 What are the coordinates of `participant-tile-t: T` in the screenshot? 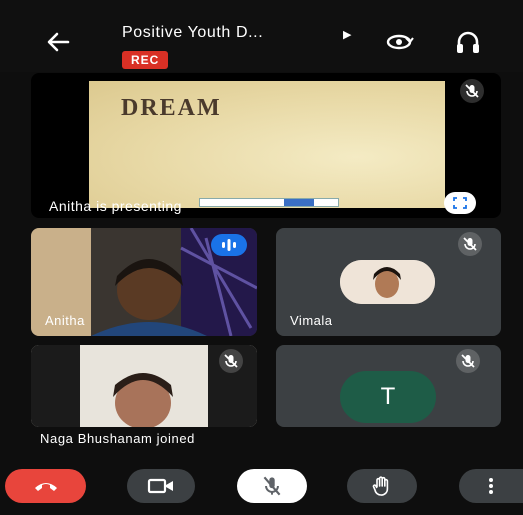 It's located at (388, 386).